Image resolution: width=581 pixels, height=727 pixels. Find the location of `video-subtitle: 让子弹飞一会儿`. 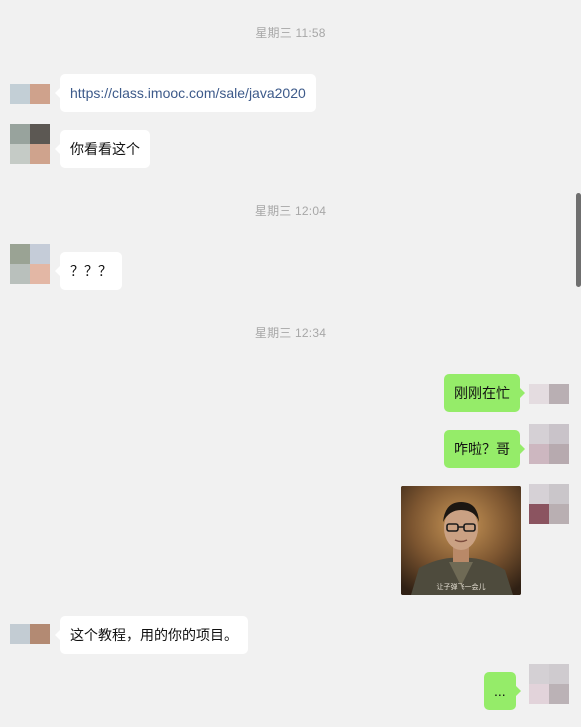

video-subtitle: 让子弹飞一会儿 is located at coordinates (461, 587).